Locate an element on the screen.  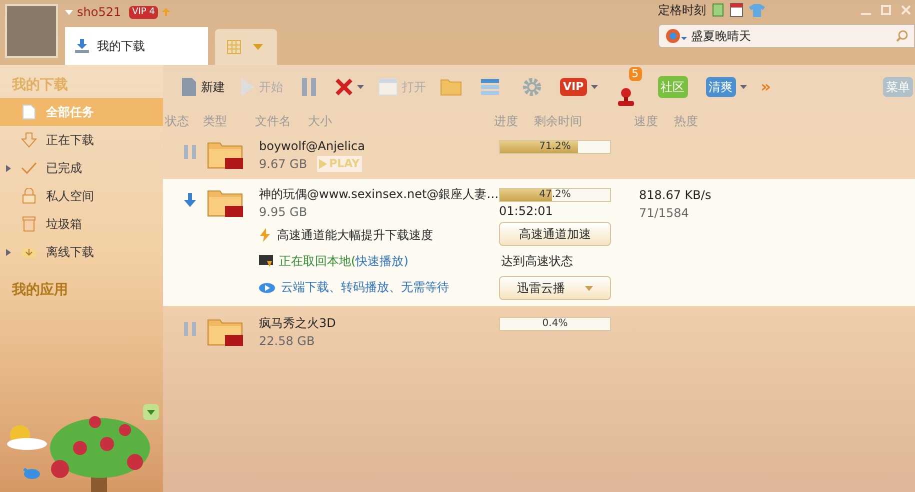
lightning-icon is located at coordinates (265, 235).